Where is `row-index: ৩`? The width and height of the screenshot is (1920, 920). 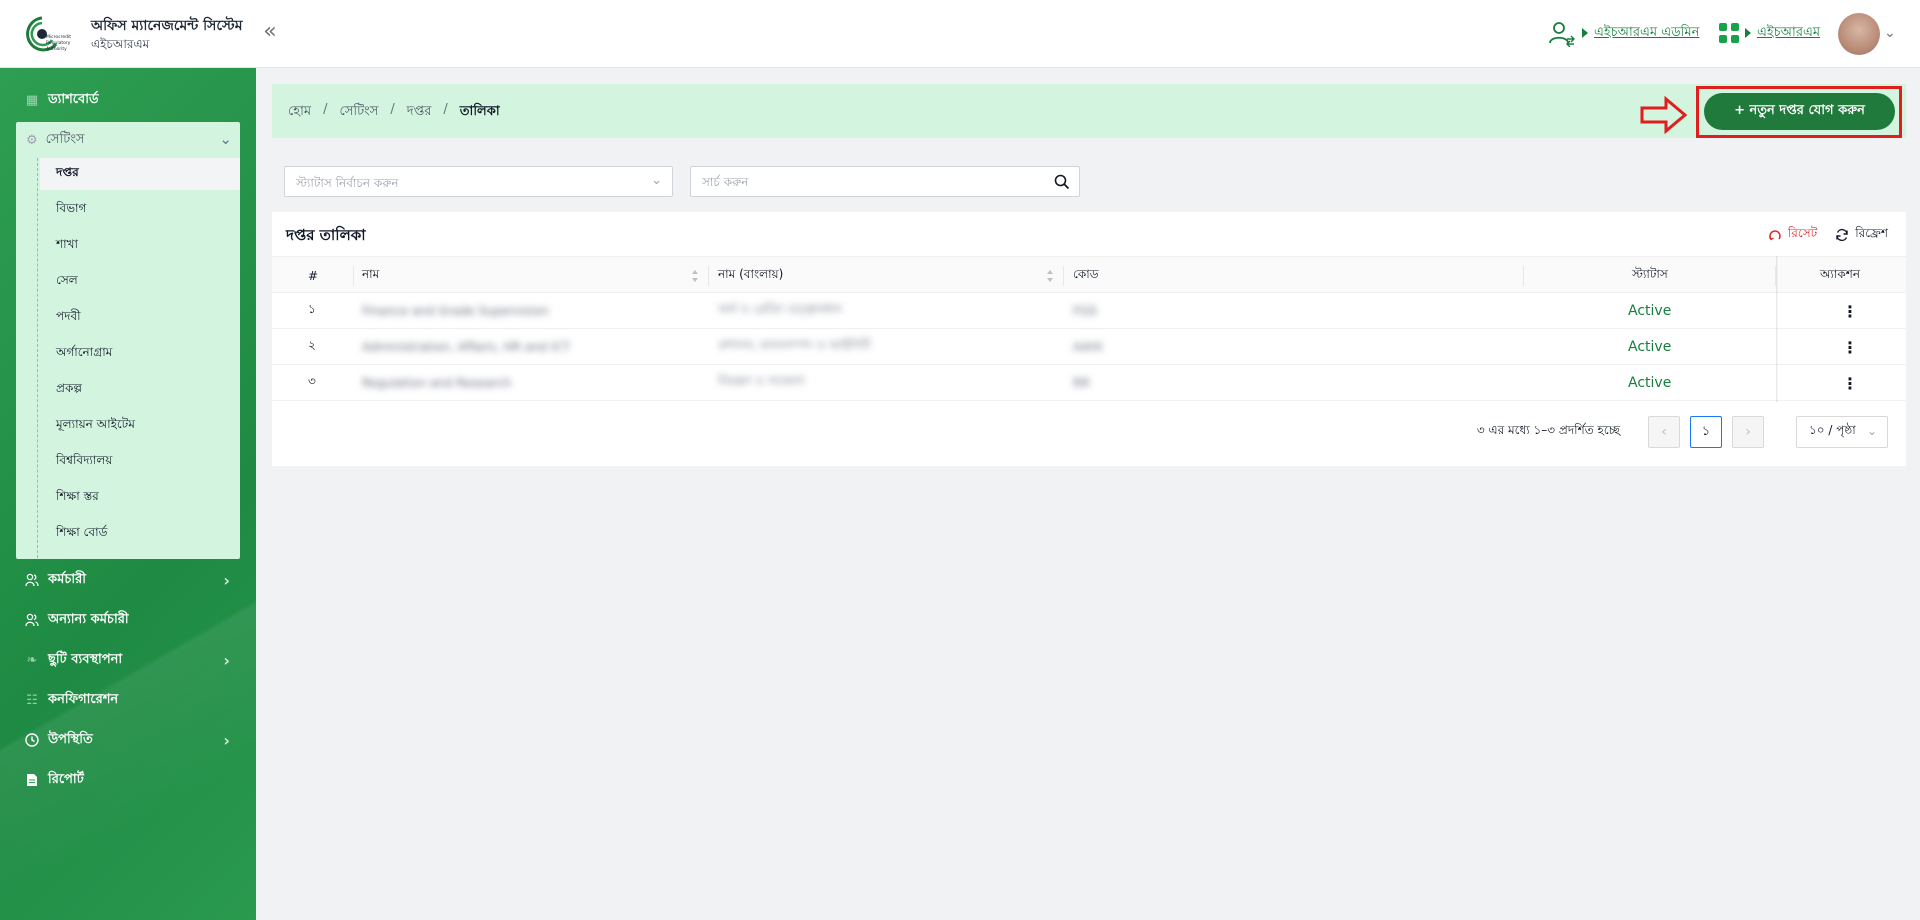 row-index: ৩ is located at coordinates (312, 381).